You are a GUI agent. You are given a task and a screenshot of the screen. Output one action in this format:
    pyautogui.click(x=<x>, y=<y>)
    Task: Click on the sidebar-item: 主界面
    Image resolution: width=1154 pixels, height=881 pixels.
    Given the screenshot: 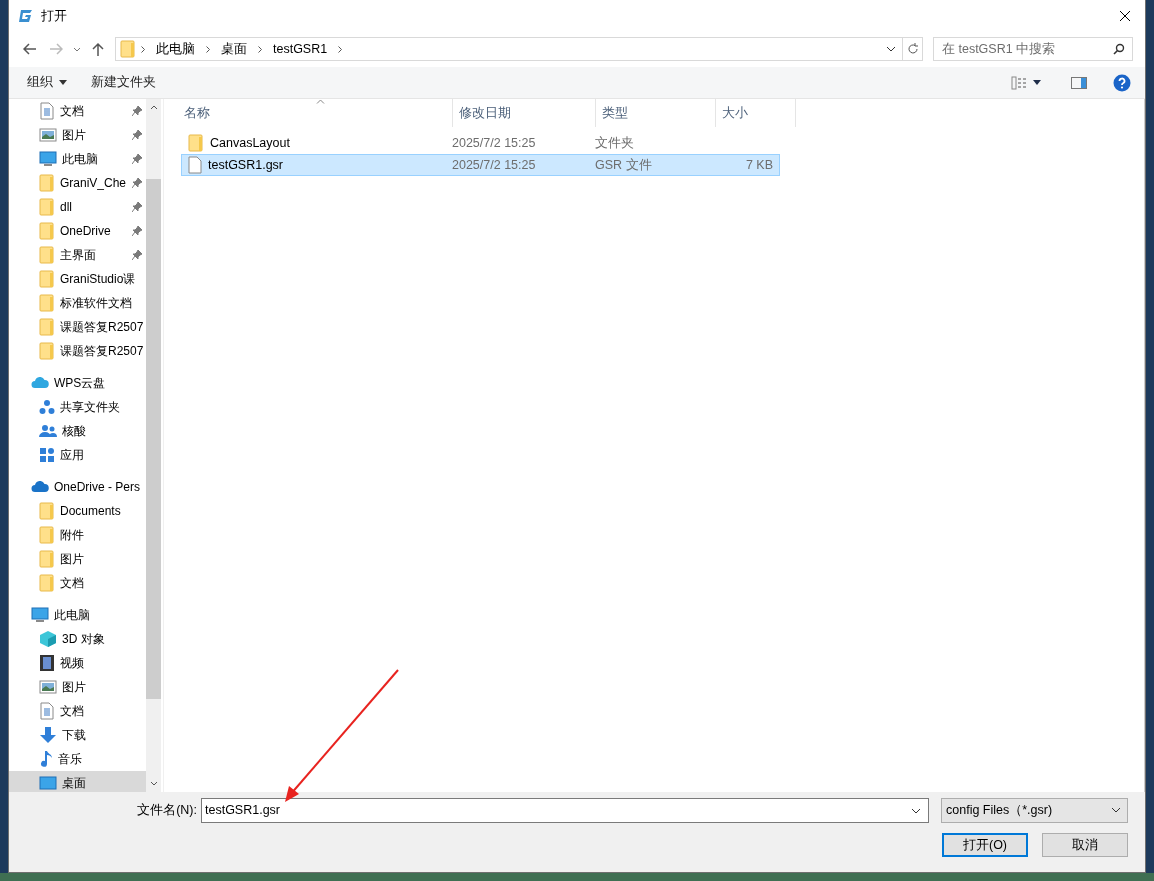 What is the action you would take?
    pyautogui.click(x=77, y=255)
    